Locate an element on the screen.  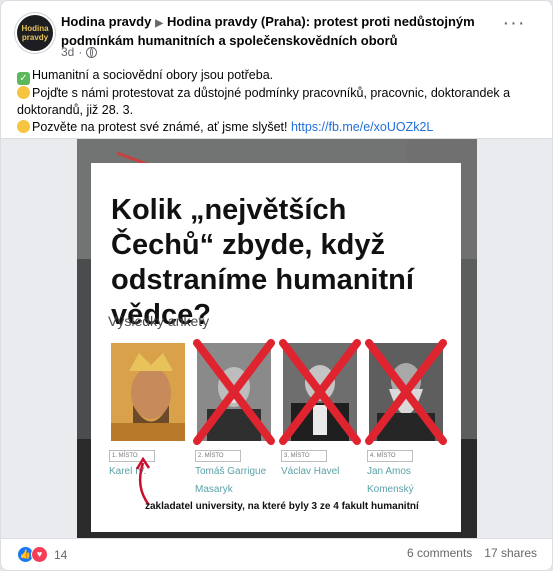
reactions-summary: 👍 ♥ 14 is located at coordinates (42, 554).